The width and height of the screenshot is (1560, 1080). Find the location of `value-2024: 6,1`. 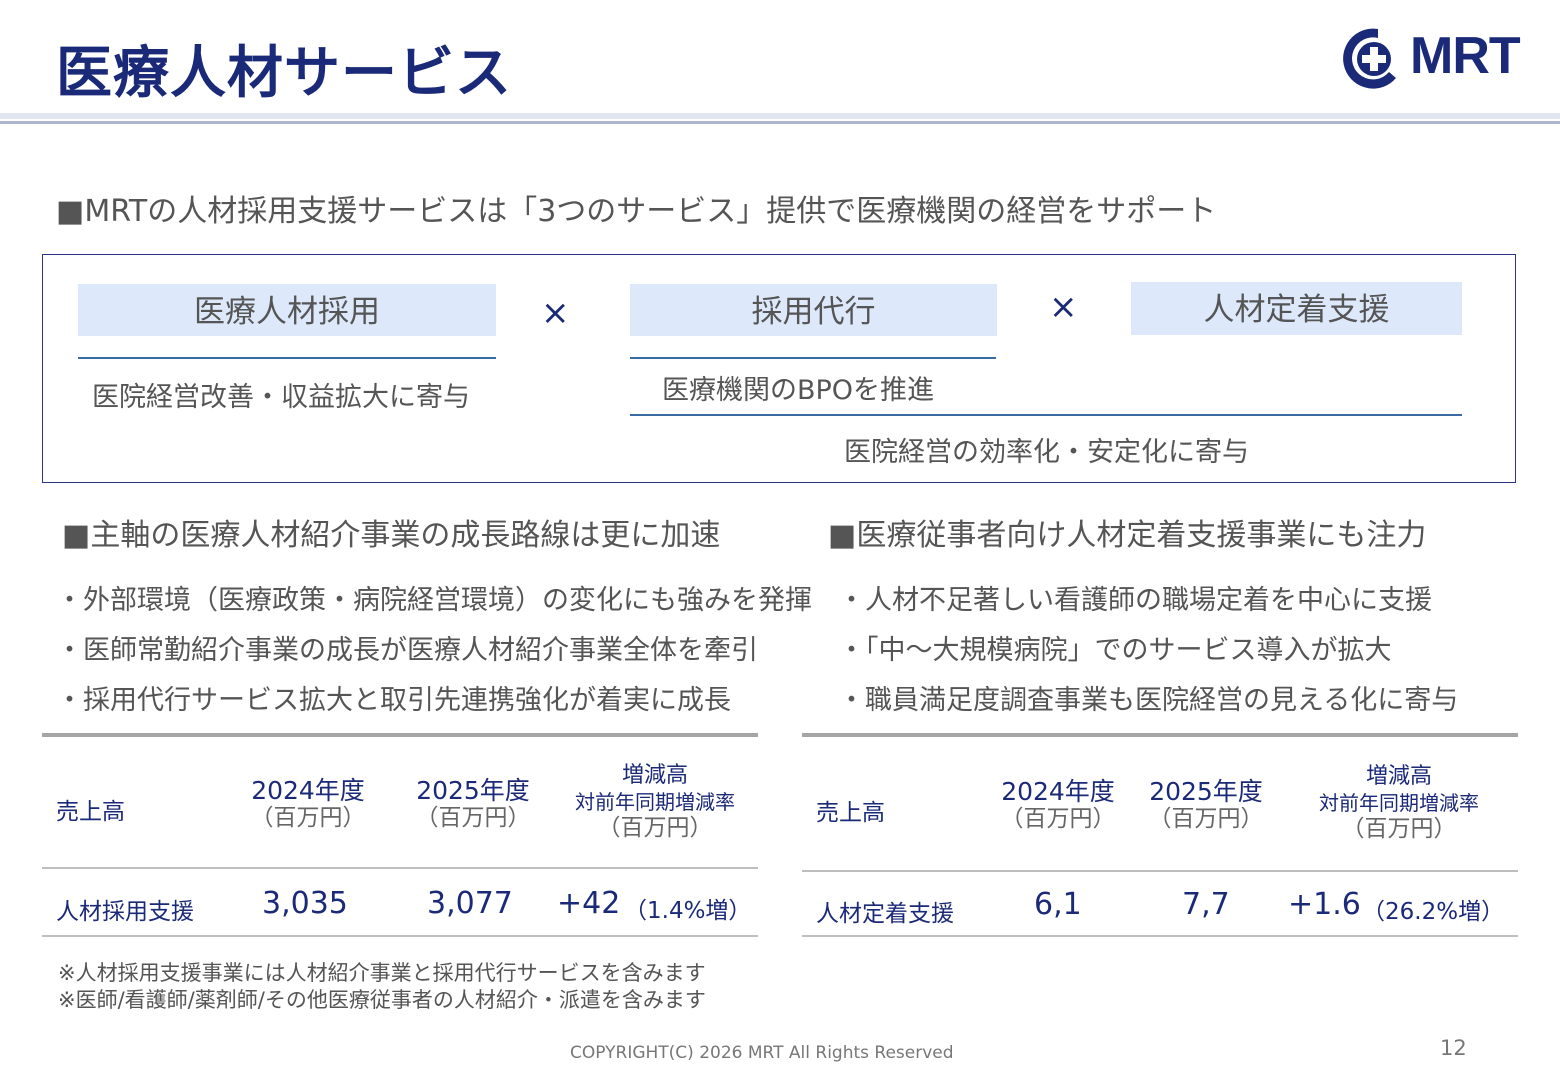

value-2024: 6,1 is located at coordinates (1058, 904).